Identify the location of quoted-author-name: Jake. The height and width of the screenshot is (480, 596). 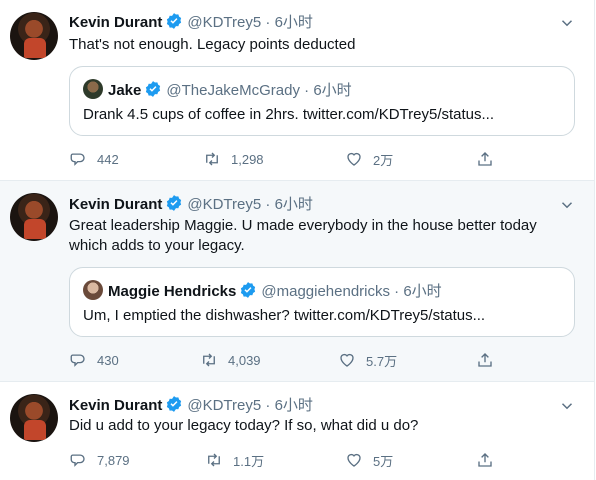
(125, 90).